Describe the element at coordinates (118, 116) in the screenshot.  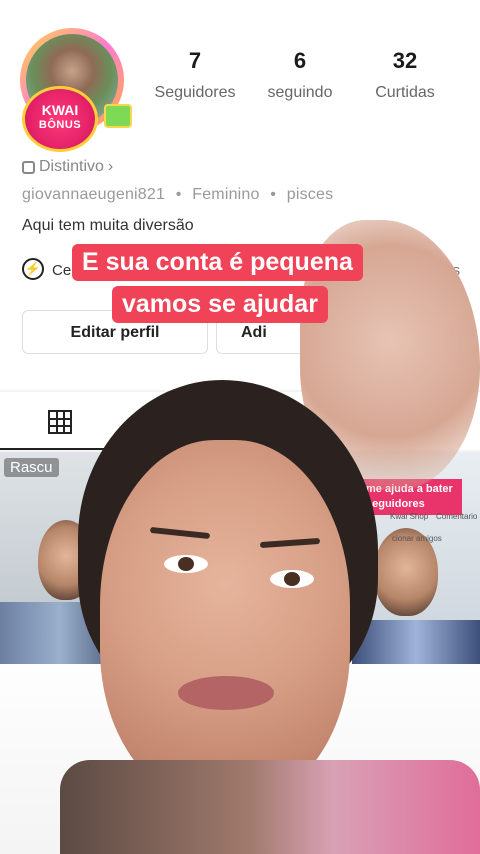
I see `money-icon` at that location.